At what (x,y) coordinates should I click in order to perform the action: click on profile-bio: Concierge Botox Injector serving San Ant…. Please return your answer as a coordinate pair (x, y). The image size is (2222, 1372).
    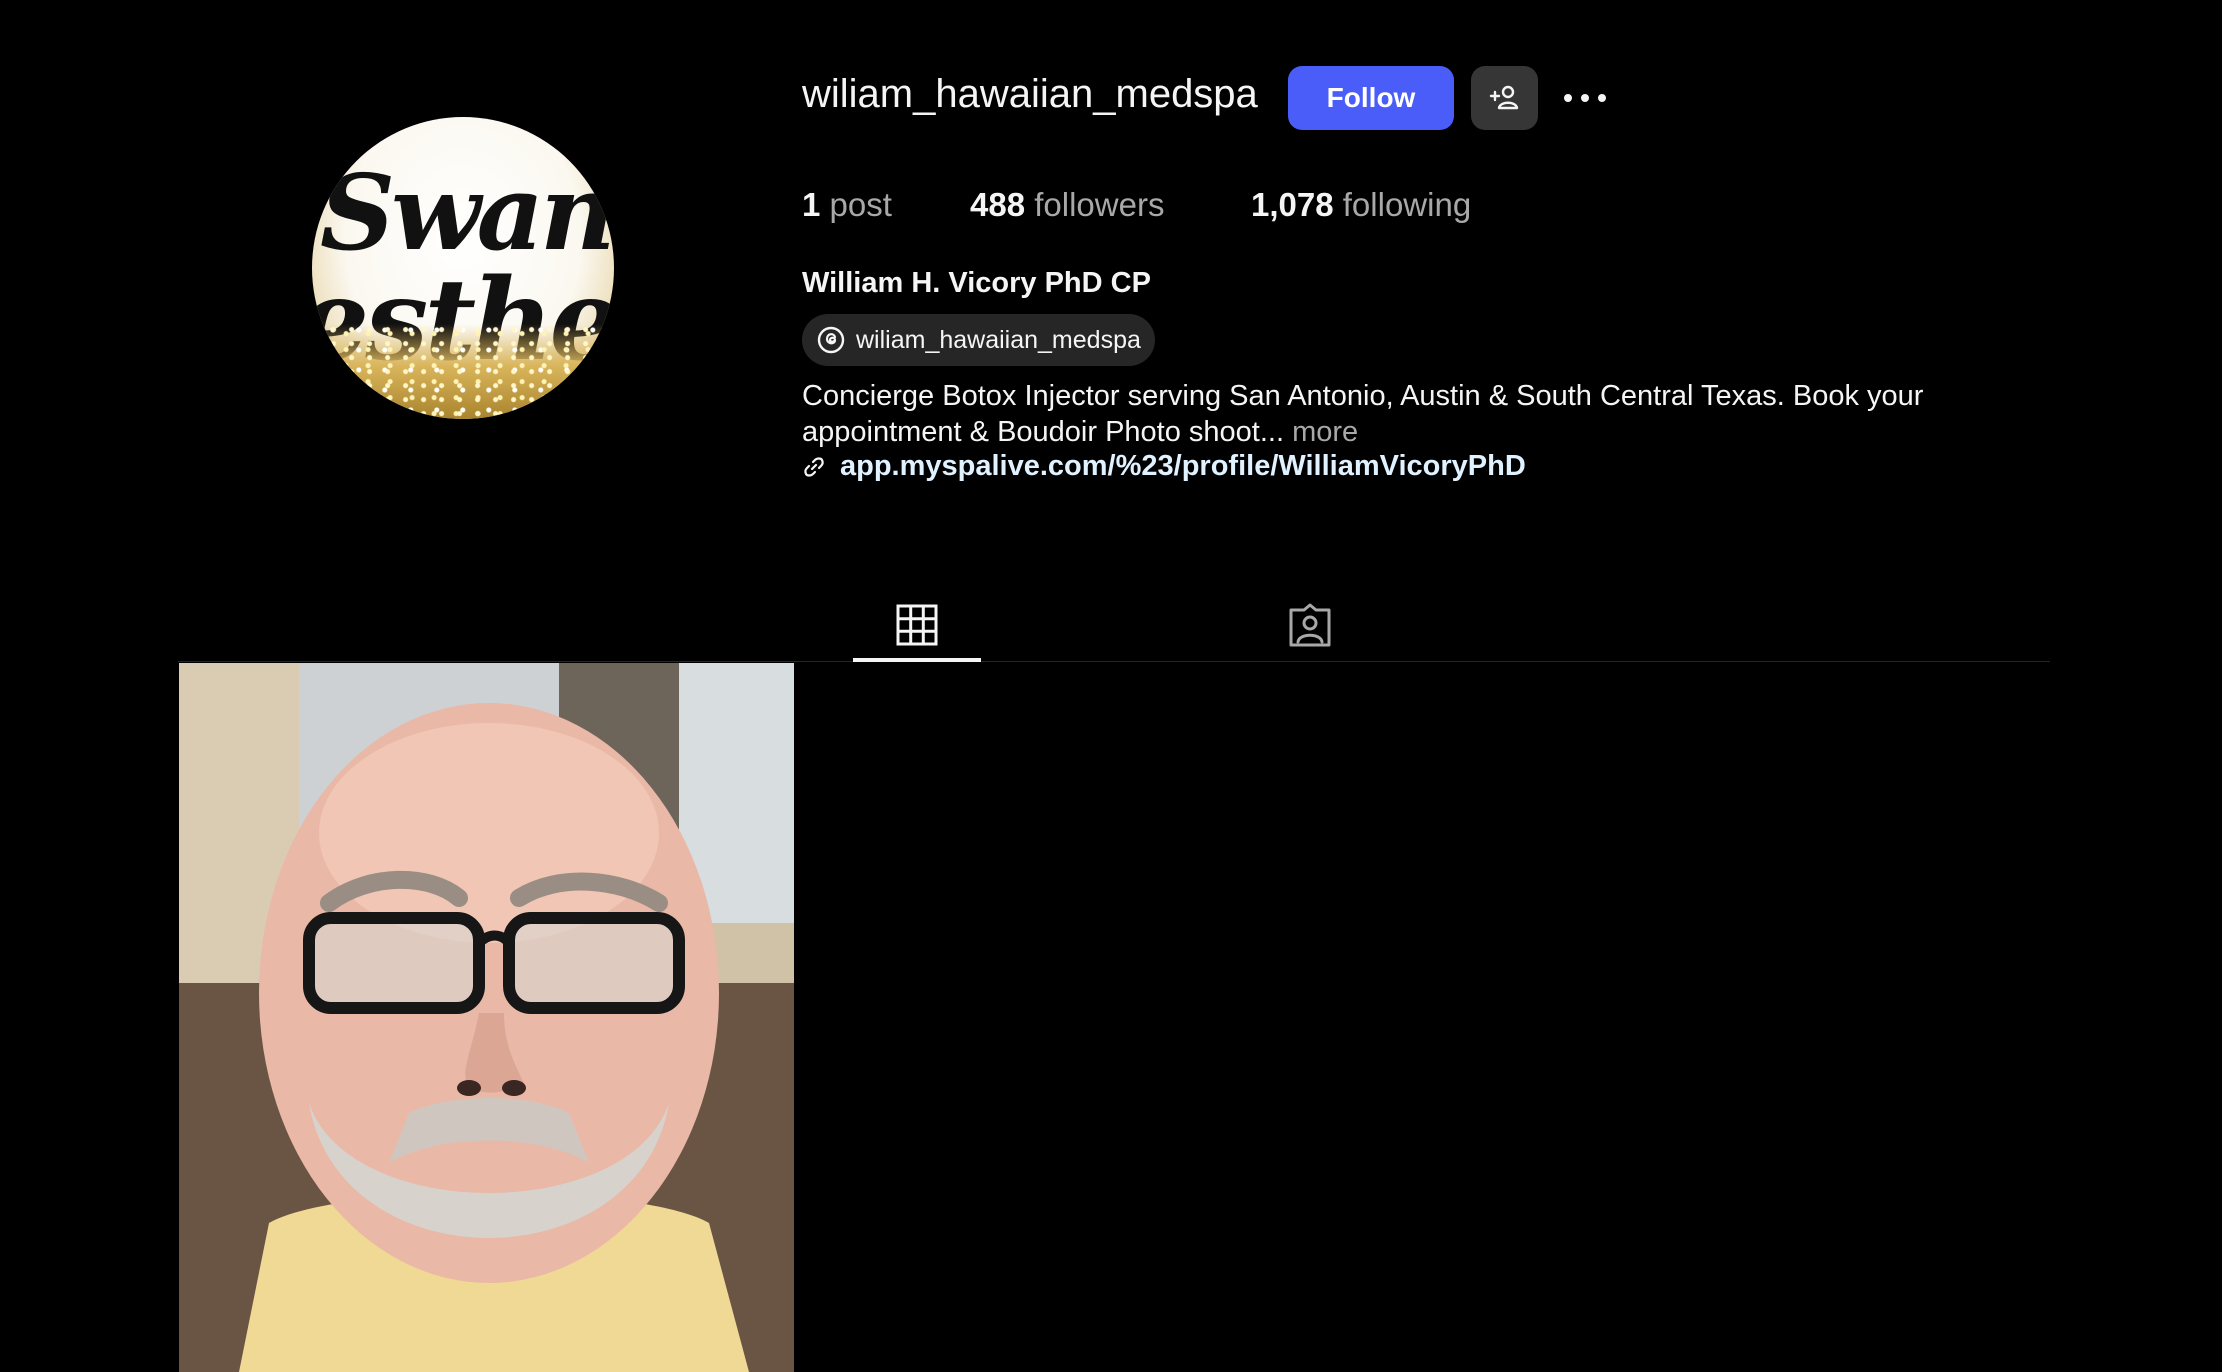
    Looking at the image, I should click on (1402, 414).